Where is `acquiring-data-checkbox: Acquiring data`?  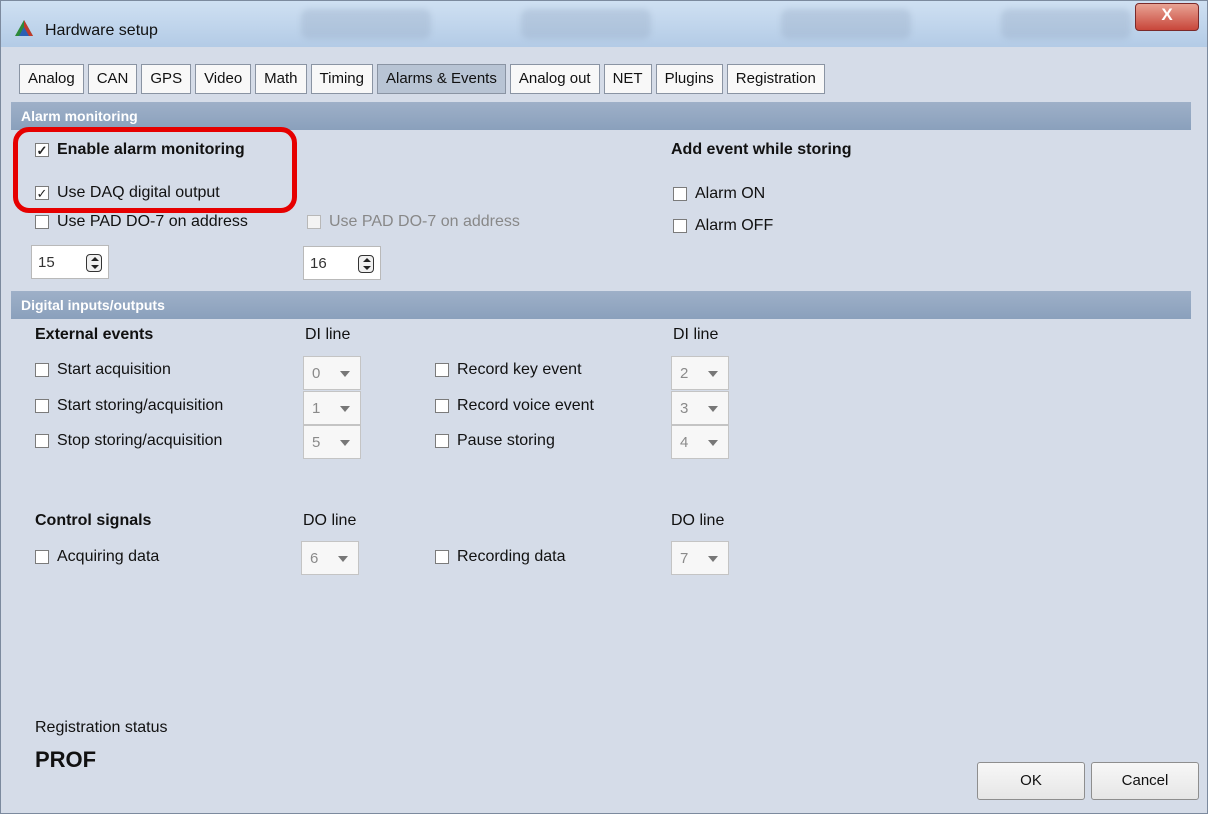
acquiring-data-checkbox: Acquiring data is located at coordinates (97, 557).